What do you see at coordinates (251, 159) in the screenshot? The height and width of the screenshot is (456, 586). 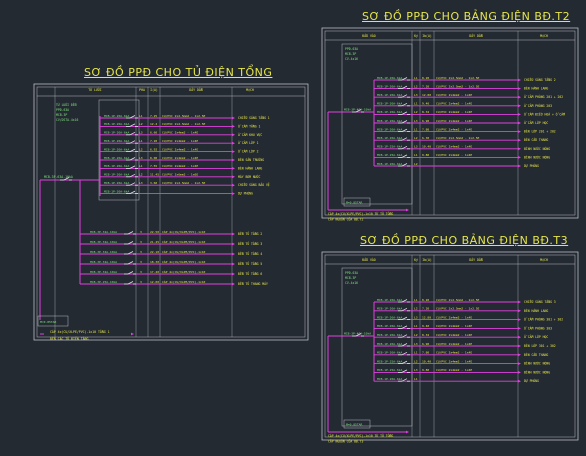 I see `main-upper-circuit-6-dest: ĐÈN SÂN TRƯỜNG` at bounding box center [251, 159].